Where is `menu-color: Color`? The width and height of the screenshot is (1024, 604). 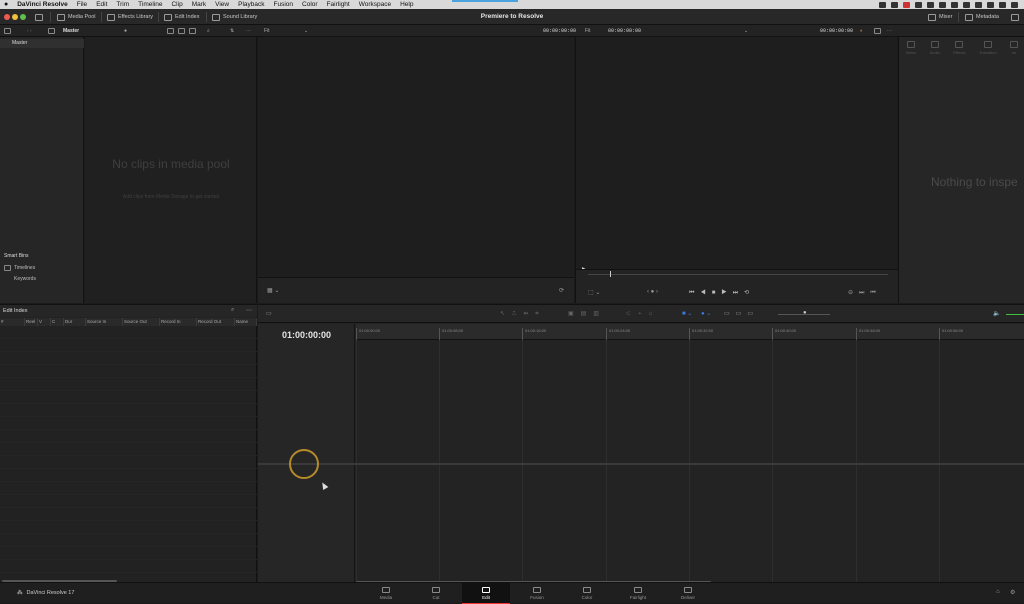 menu-color: Color is located at coordinates (310, 4).